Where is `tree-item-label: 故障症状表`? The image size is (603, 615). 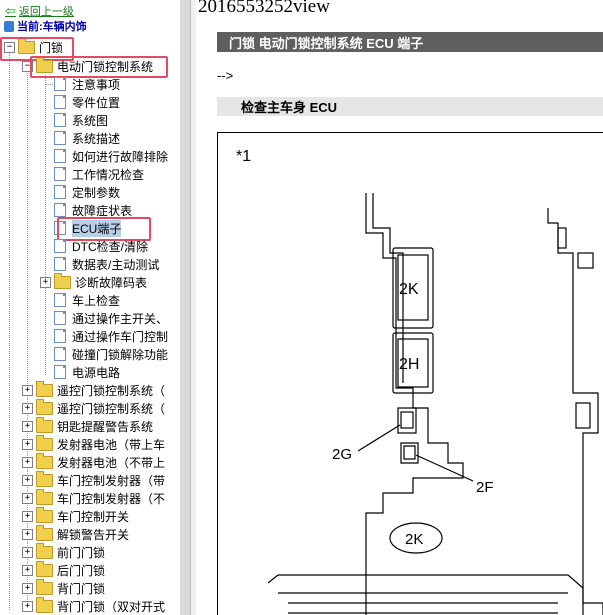
tree-item-label: 故障症状表 is located at coordinates (102, 210).